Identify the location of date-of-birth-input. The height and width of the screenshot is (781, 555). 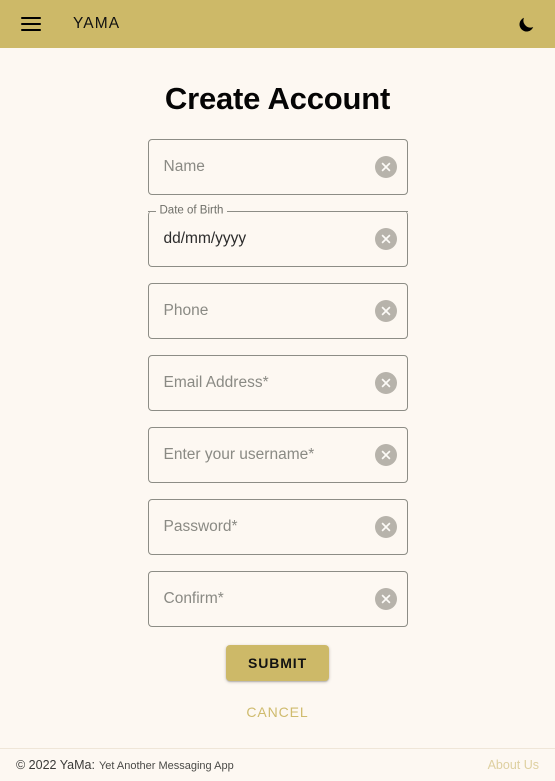
(277, 239).